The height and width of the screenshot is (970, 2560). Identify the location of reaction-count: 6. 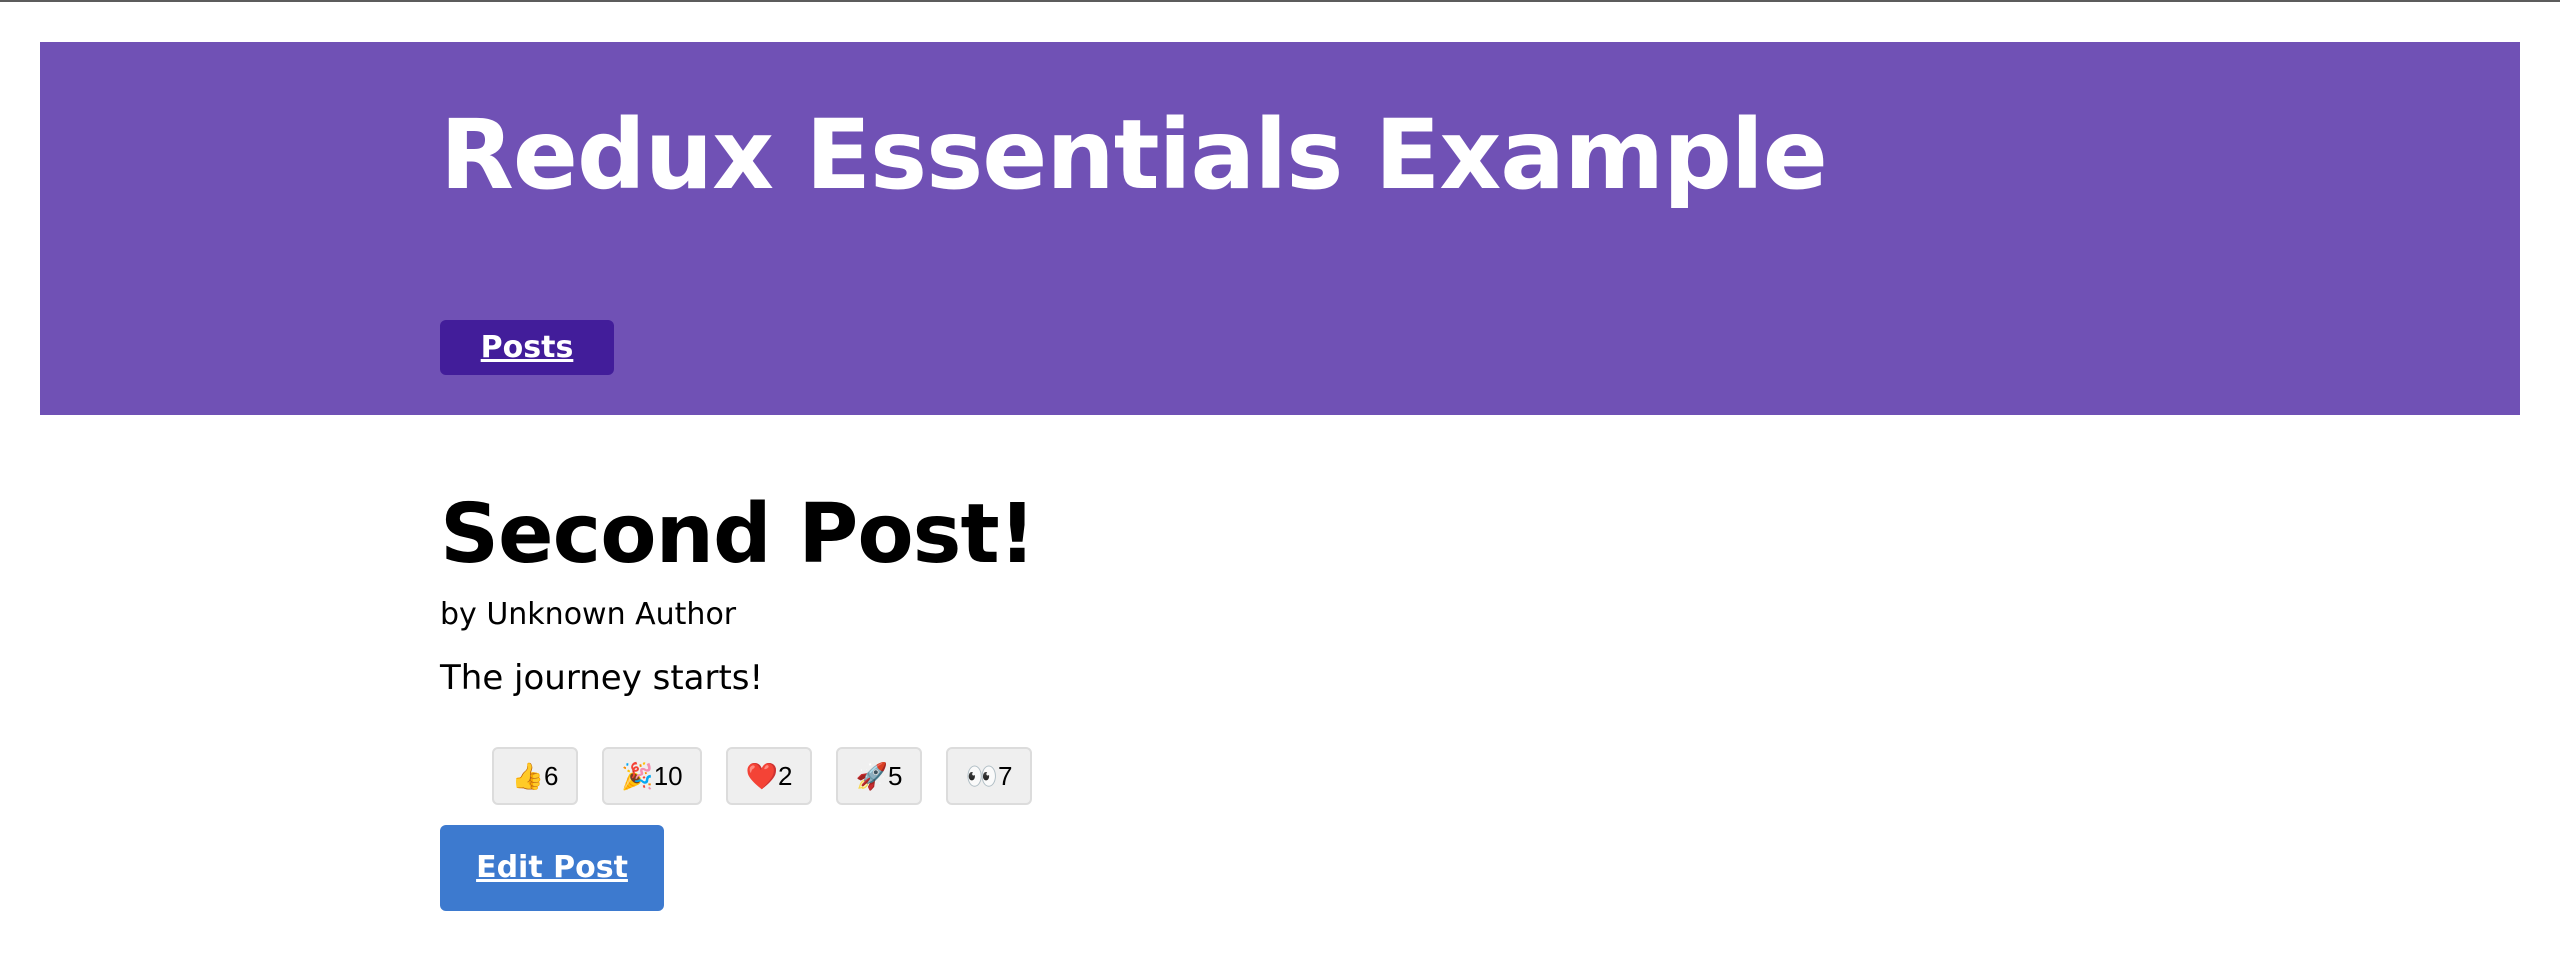
(551, 776).